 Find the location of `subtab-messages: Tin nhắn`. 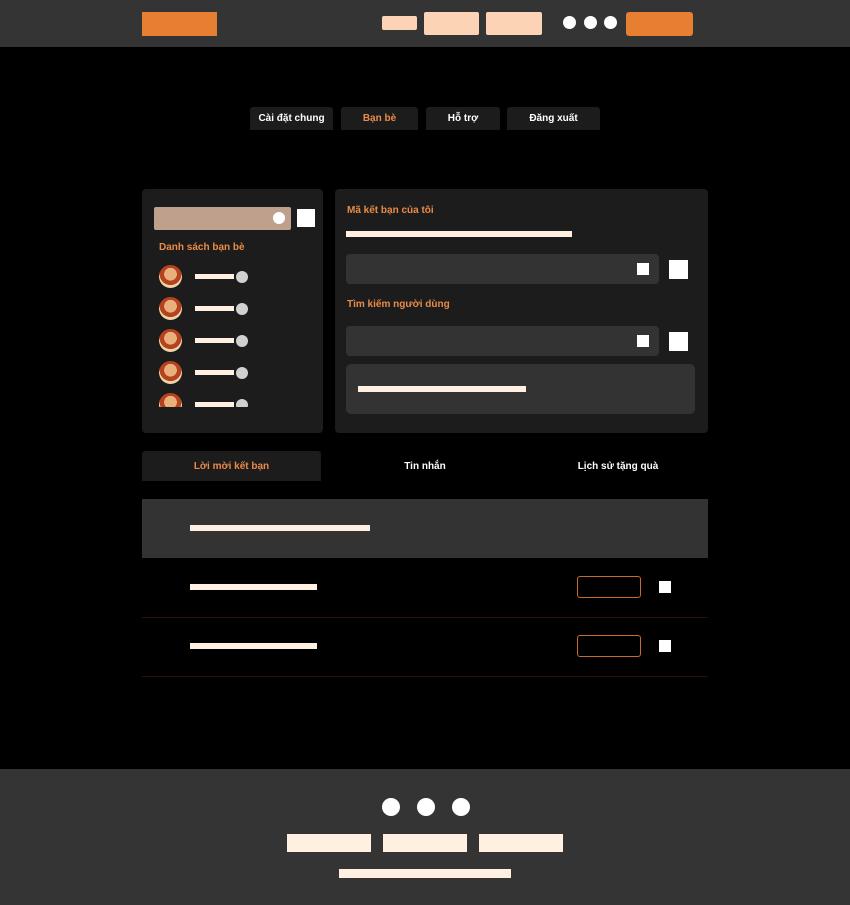

subtab-messages: Tin nhắn is located at coordinates (425, 466).